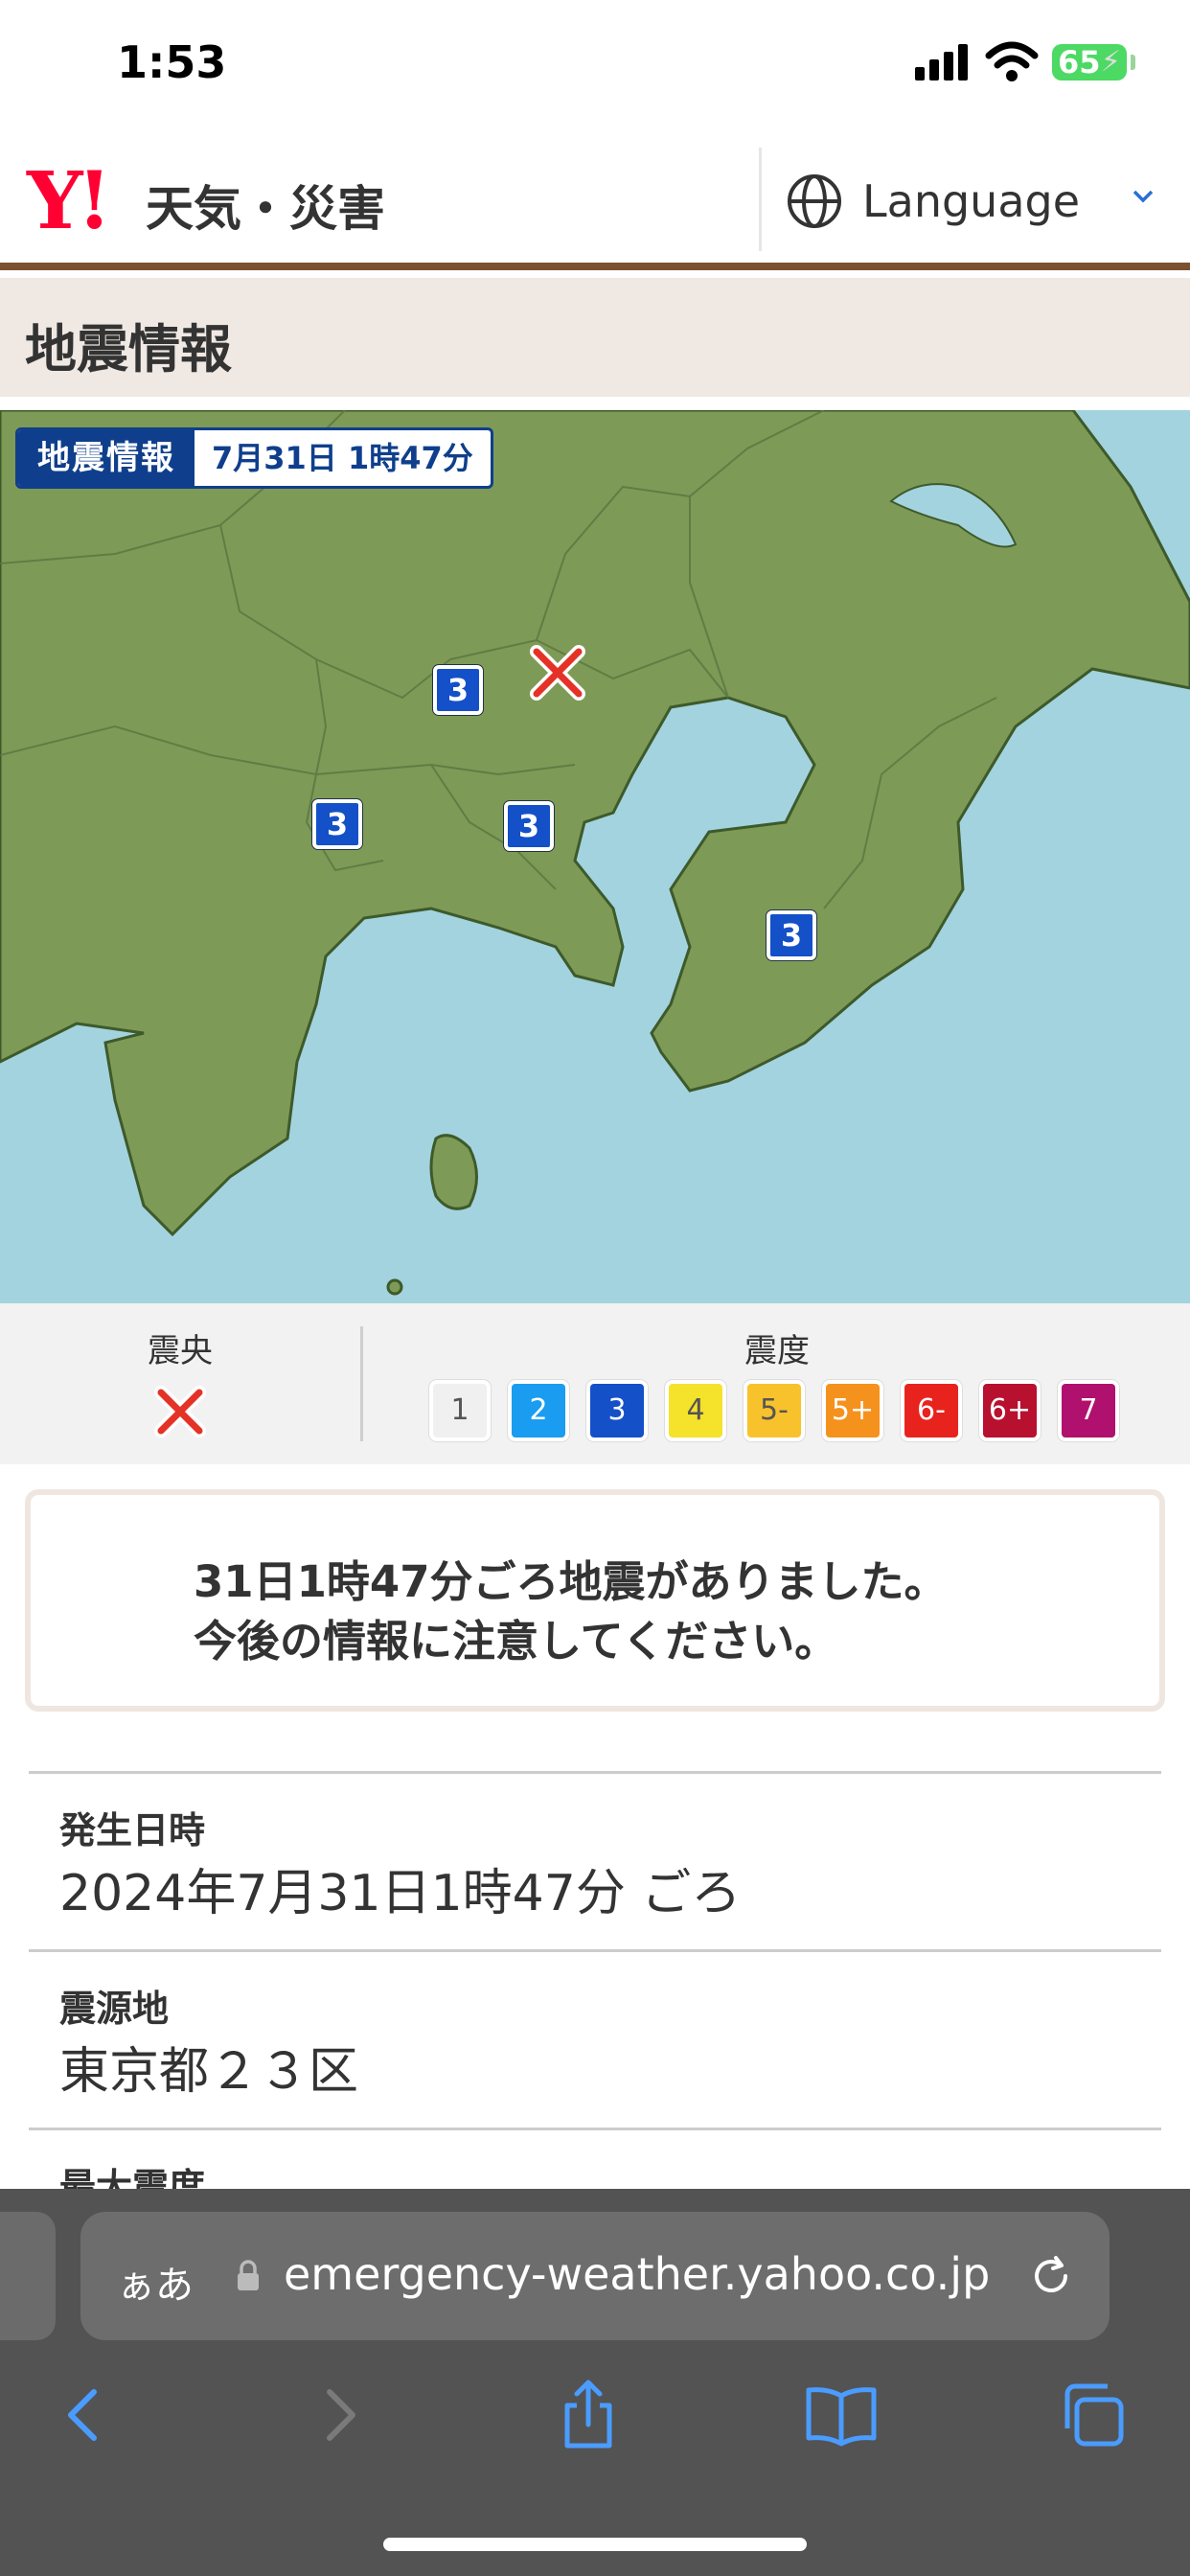 The width and height of the screenshot is (1190, 2576). Describe the element at coordinates (595, 2158) in the screenshot. I see `detail-row-max-intensity: 最大震度` at that location.